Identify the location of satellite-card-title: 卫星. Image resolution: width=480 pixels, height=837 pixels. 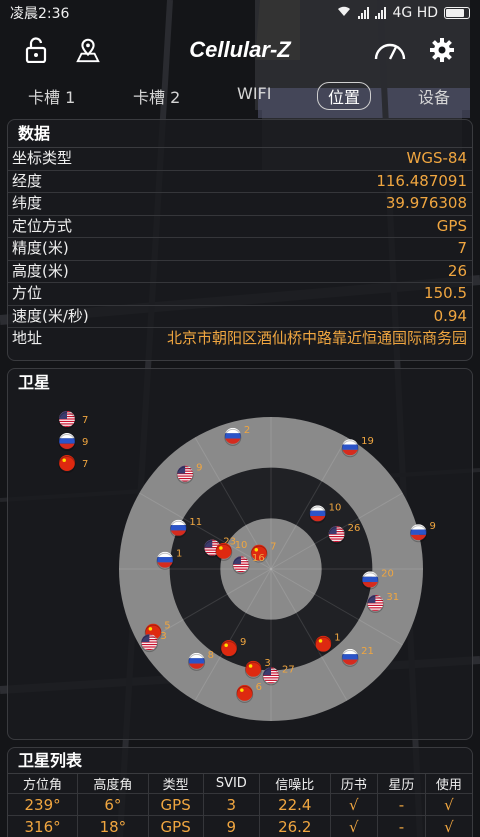
(34, 382).